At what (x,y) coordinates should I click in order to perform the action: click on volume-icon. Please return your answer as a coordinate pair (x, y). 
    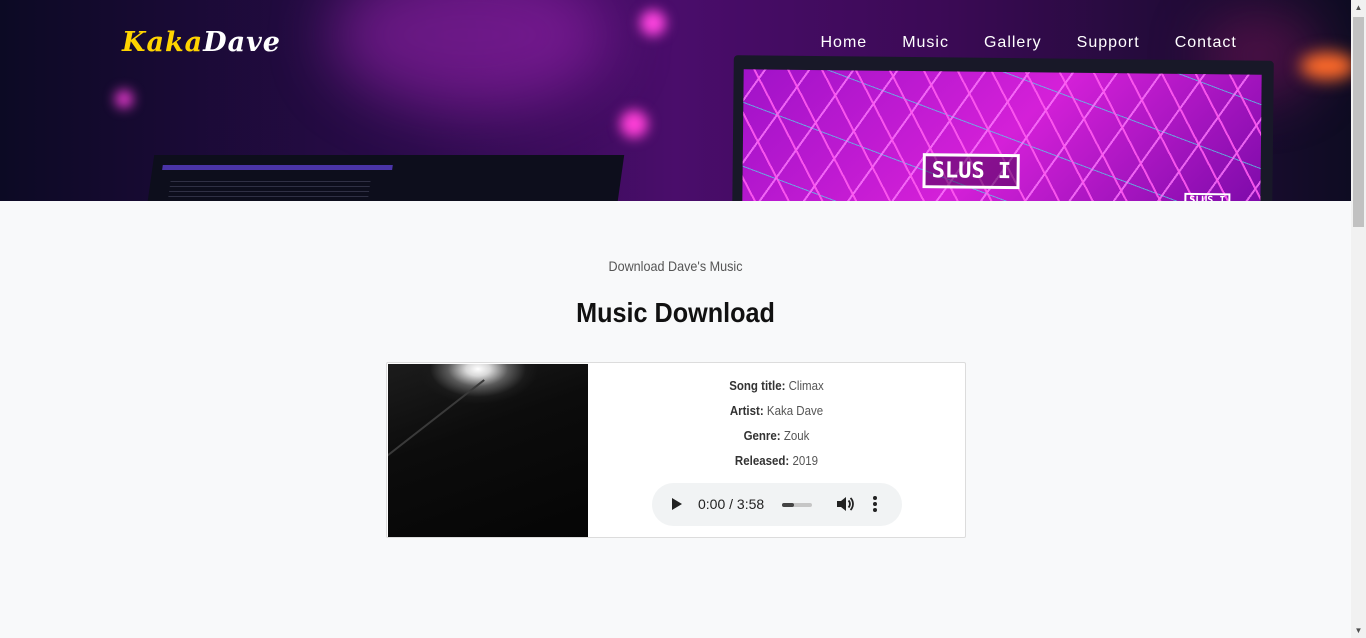
    Looking at the image, I should click on (845, 504).